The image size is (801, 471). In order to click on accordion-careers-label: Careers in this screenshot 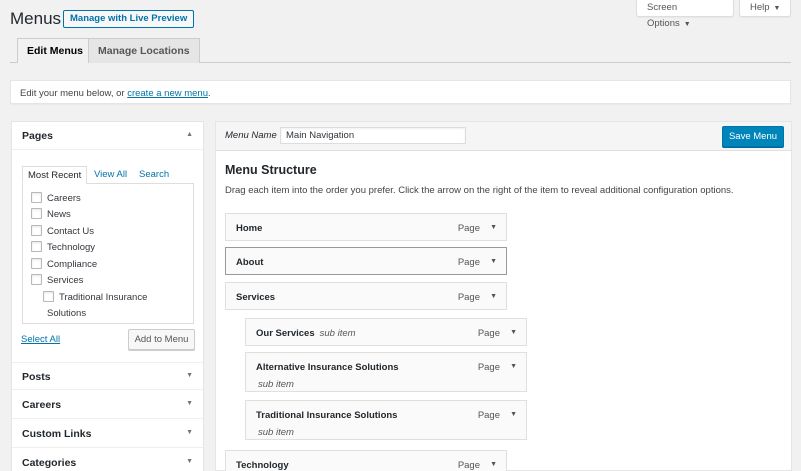, I will do `click(42, 405)`.